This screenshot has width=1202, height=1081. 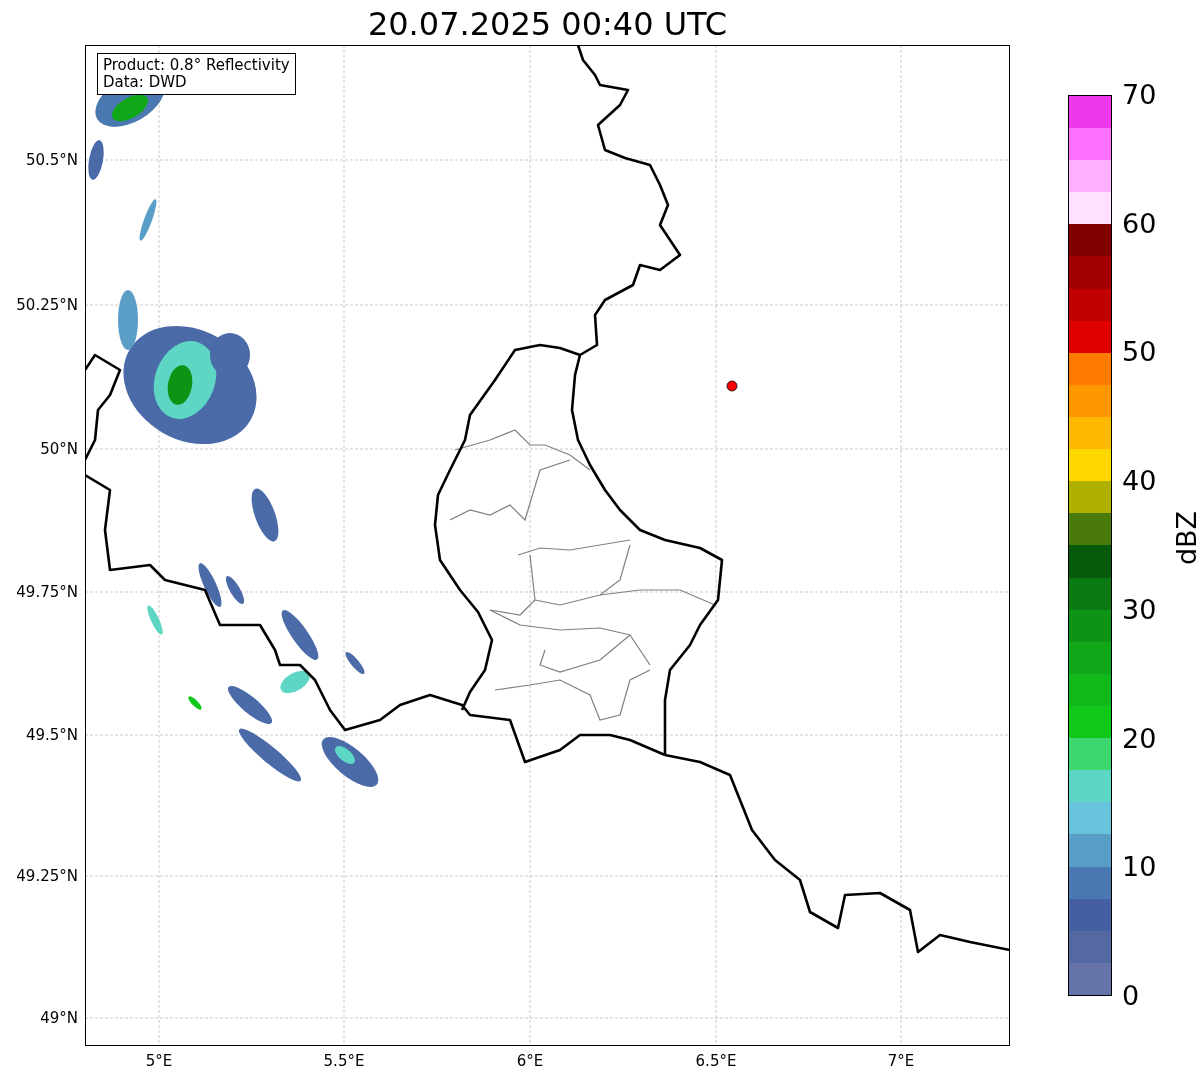 I want to click on scale-tick-label: 10, so click(x=1139, y=867).